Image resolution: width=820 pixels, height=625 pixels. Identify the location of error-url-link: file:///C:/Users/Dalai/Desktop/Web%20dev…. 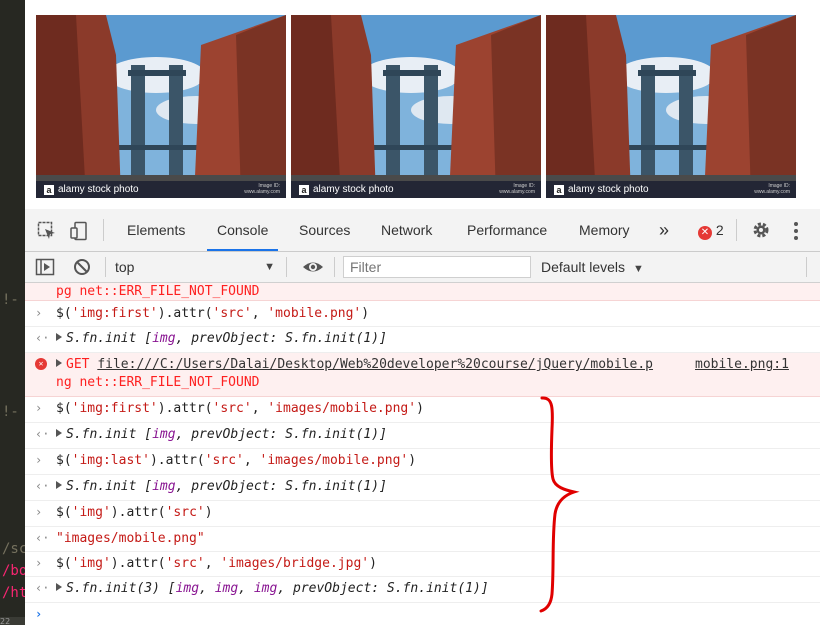
(375, 364).